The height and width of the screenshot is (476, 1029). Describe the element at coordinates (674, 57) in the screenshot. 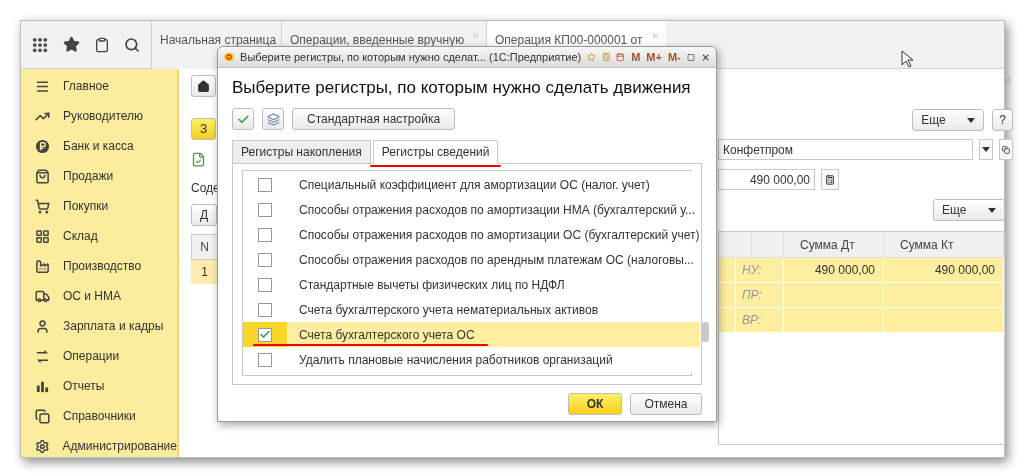

I see `memory-button: M-` at that location.